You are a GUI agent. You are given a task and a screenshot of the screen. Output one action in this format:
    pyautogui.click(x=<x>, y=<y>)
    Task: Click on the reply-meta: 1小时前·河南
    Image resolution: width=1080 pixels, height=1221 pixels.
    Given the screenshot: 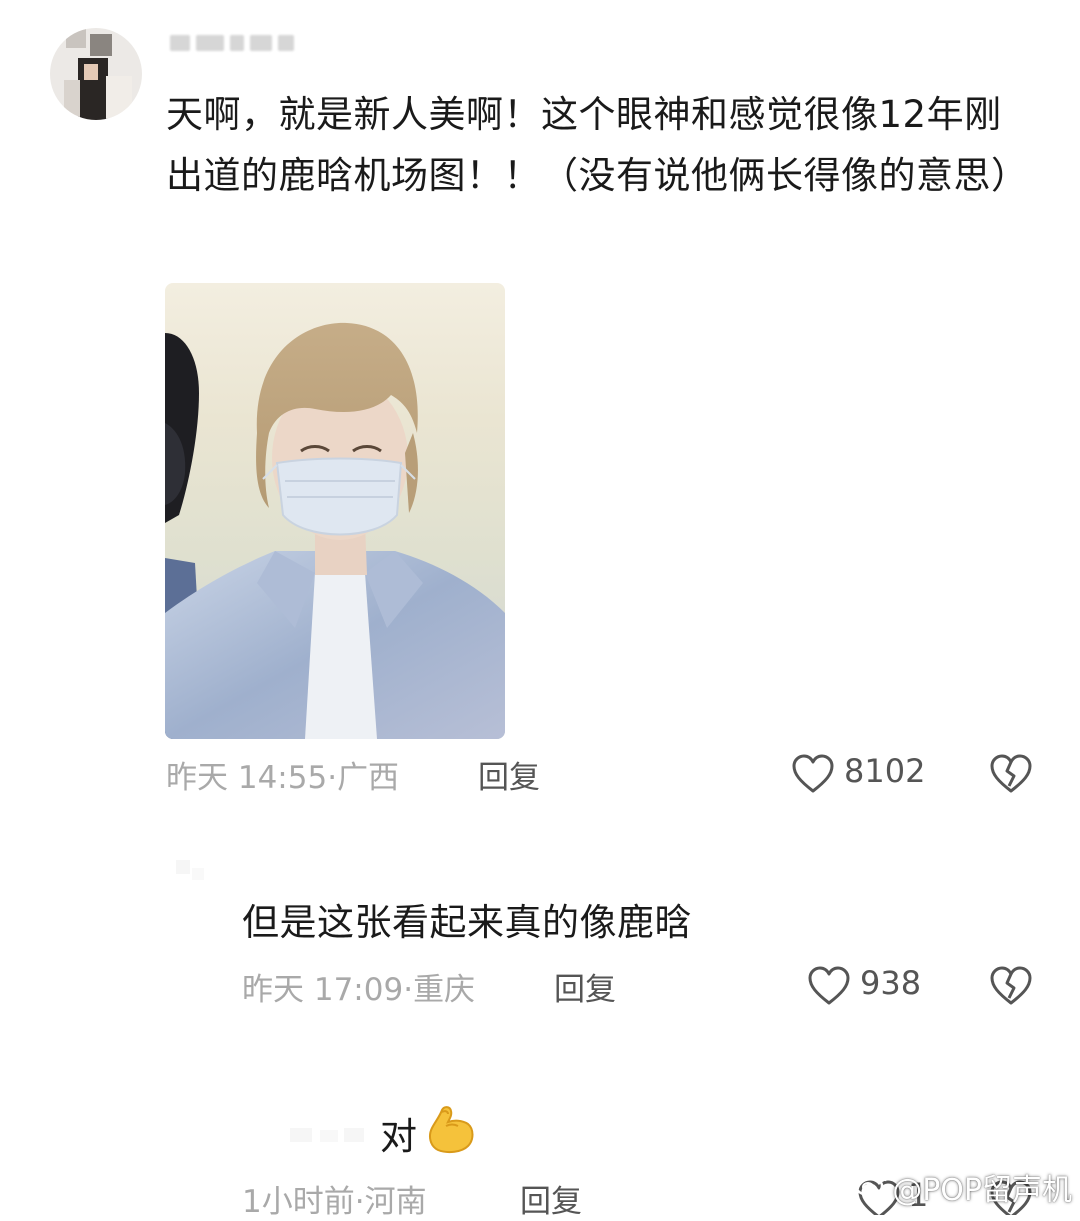 What is the action you would take?
    pyautogui.click(x=334, y=1198)
    